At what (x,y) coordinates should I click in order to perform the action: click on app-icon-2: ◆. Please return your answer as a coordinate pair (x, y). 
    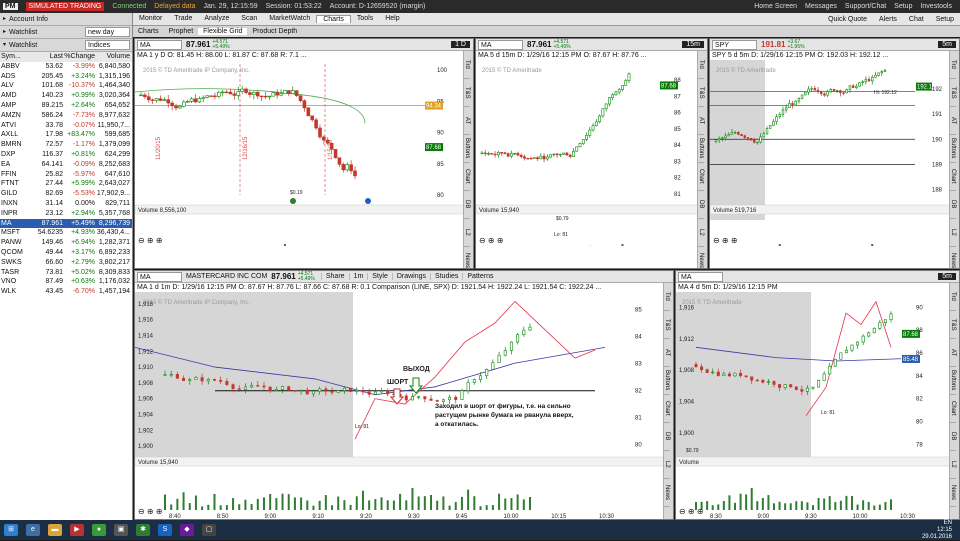
    Looking at the image, I should click on (187, 530).